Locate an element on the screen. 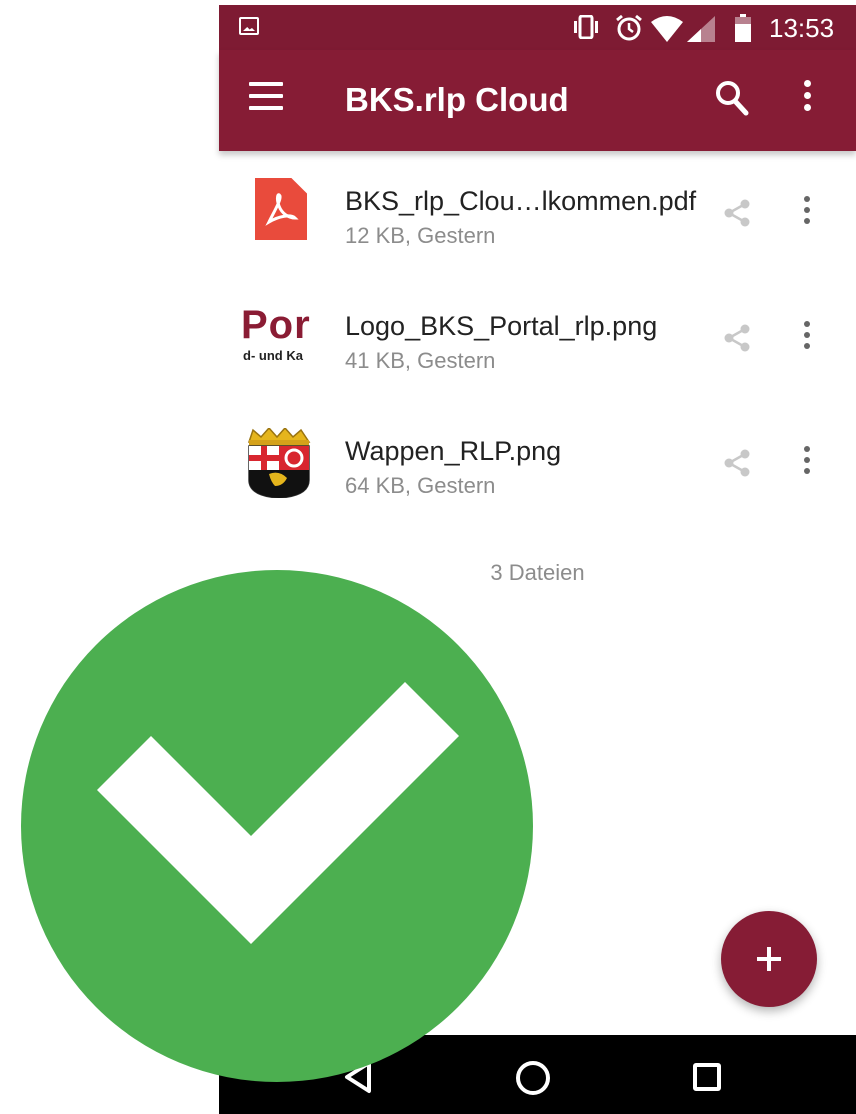 This screenshot has width=856, height=1114. coat-of-arms-thumbnail is located at coordinates (281, 463).